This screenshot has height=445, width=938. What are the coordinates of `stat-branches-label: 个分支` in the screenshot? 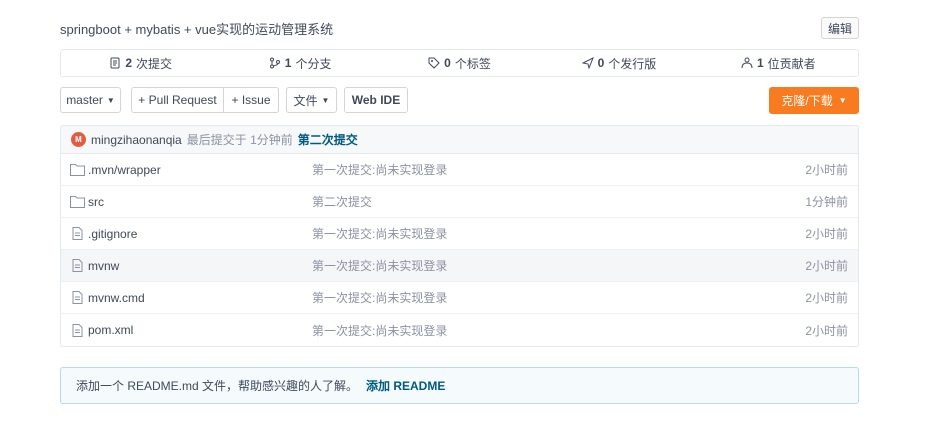 It's located at (313, 63).